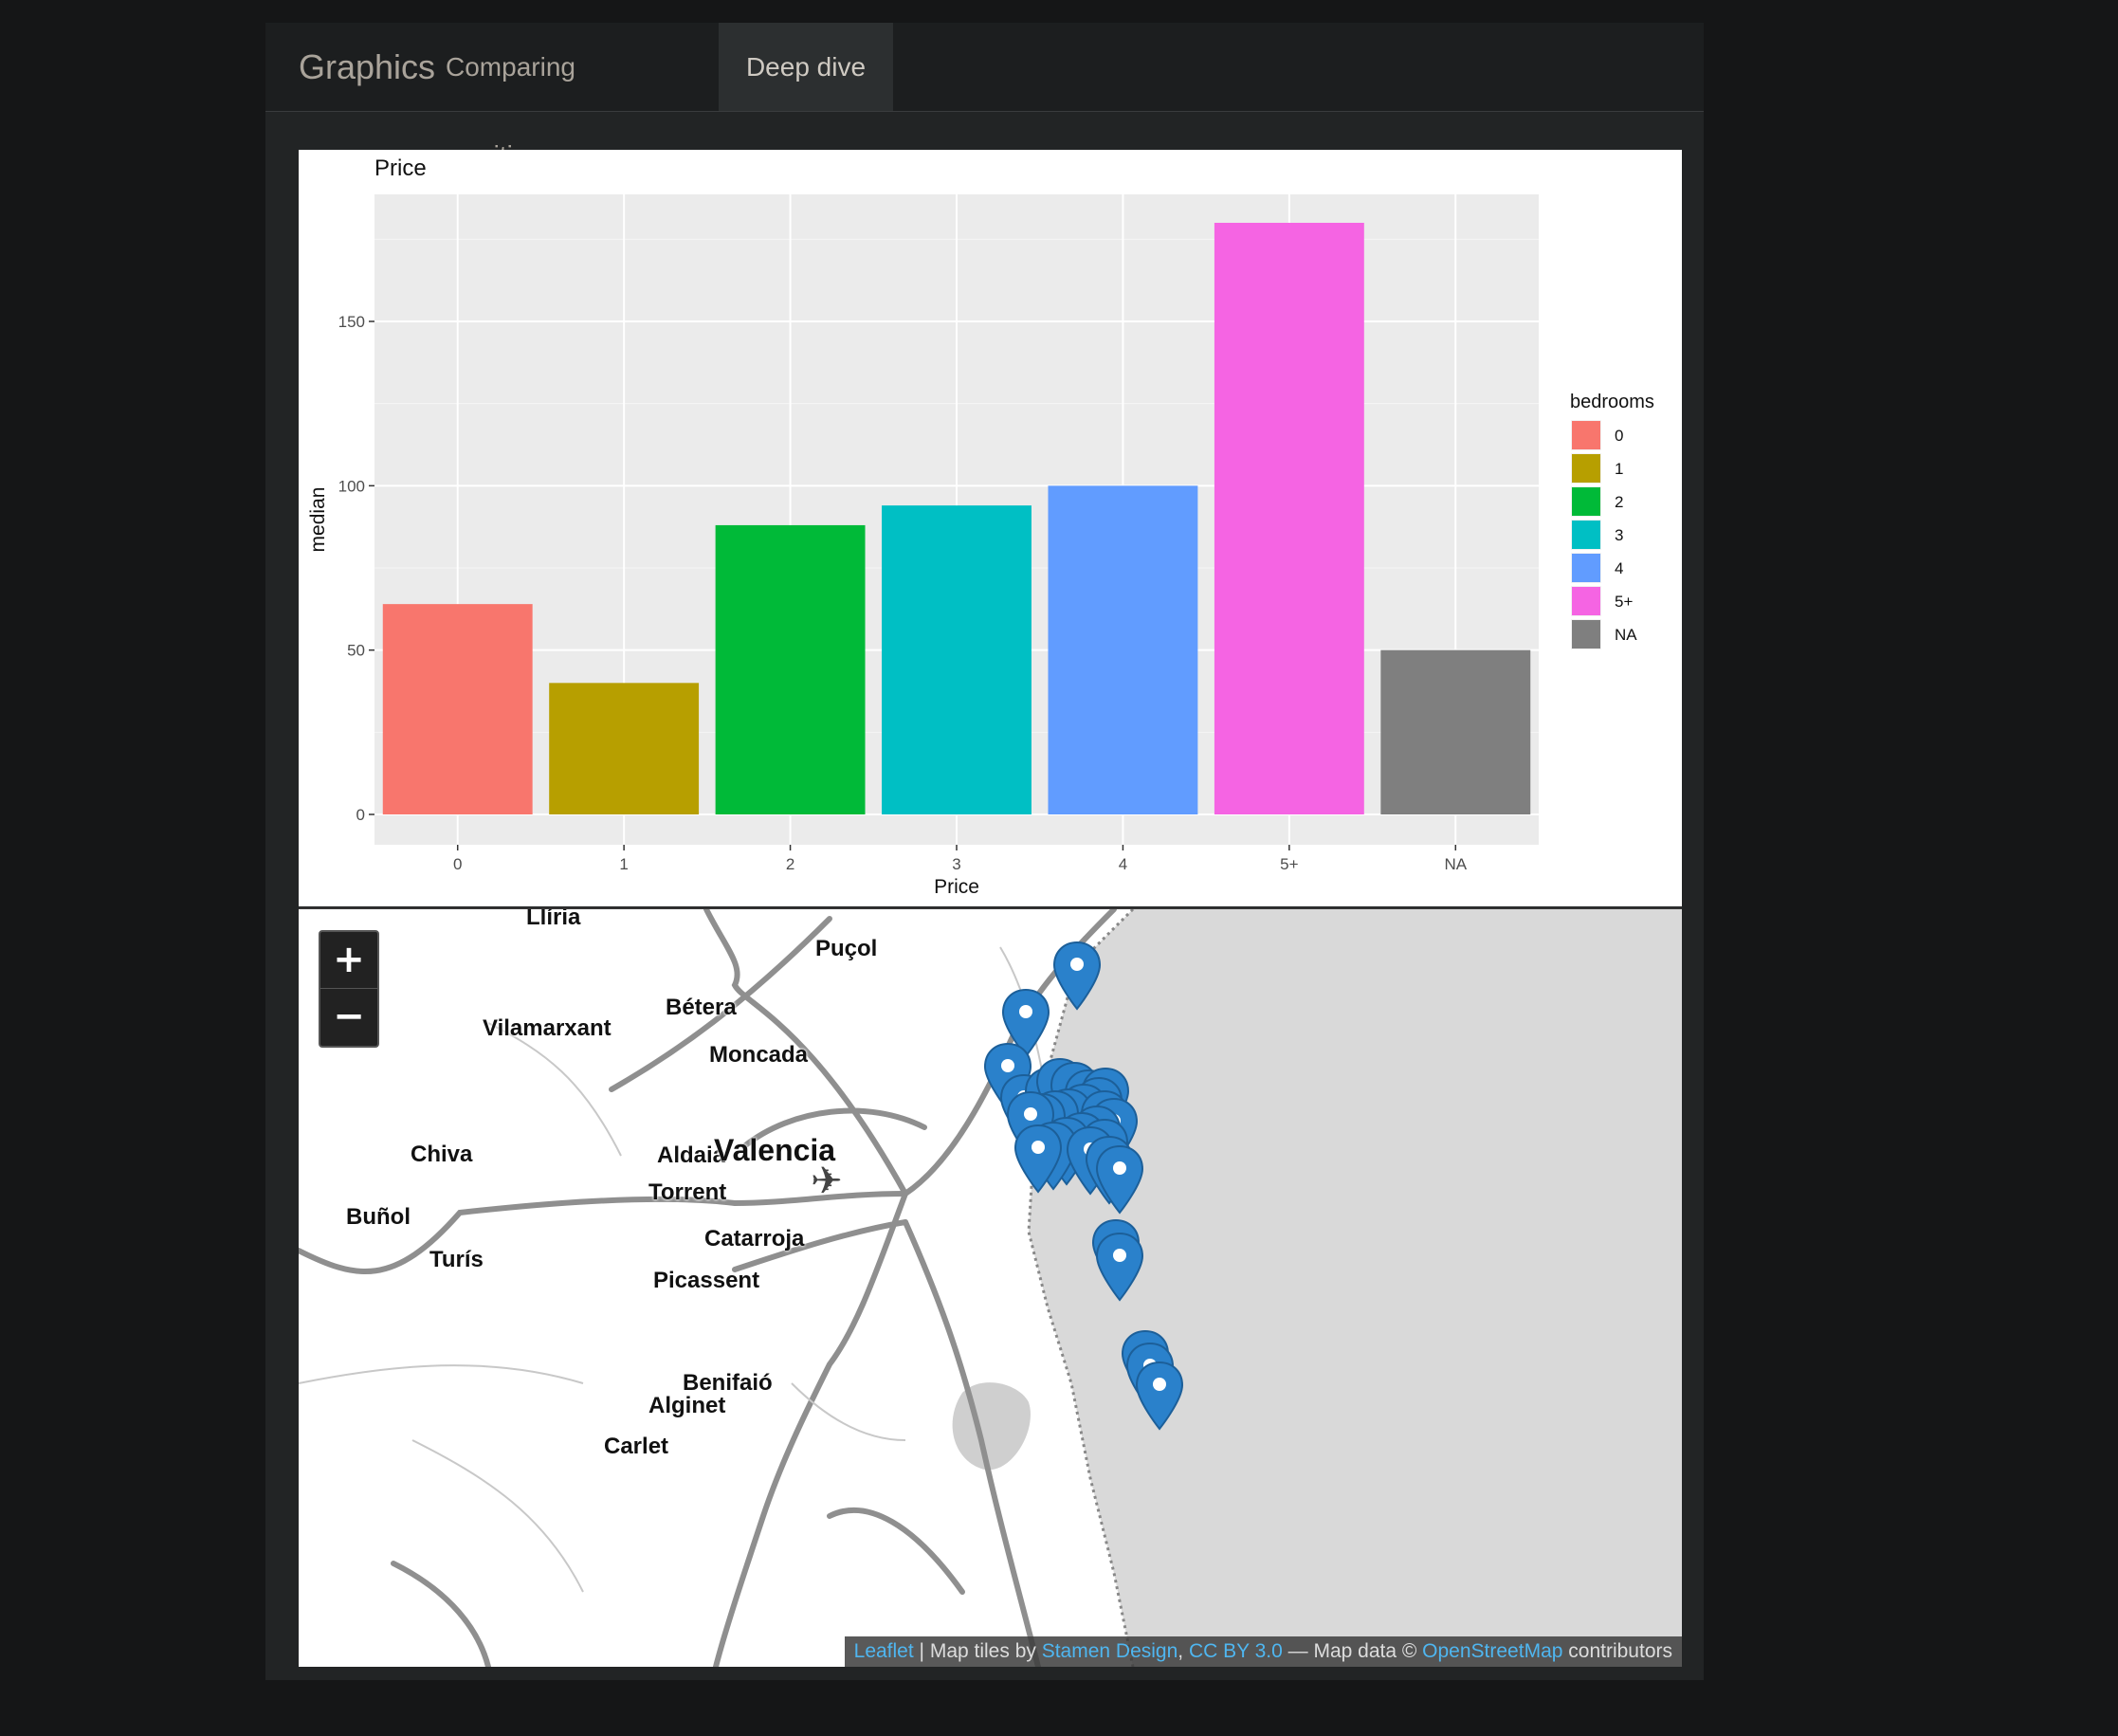 Image resolution: width=2118 pixels, height=1736 pixels. What do you see at coordinates (1619, 469) in the screenshot?
I see `legend-label: 1` at bounding box center [1619, 469].